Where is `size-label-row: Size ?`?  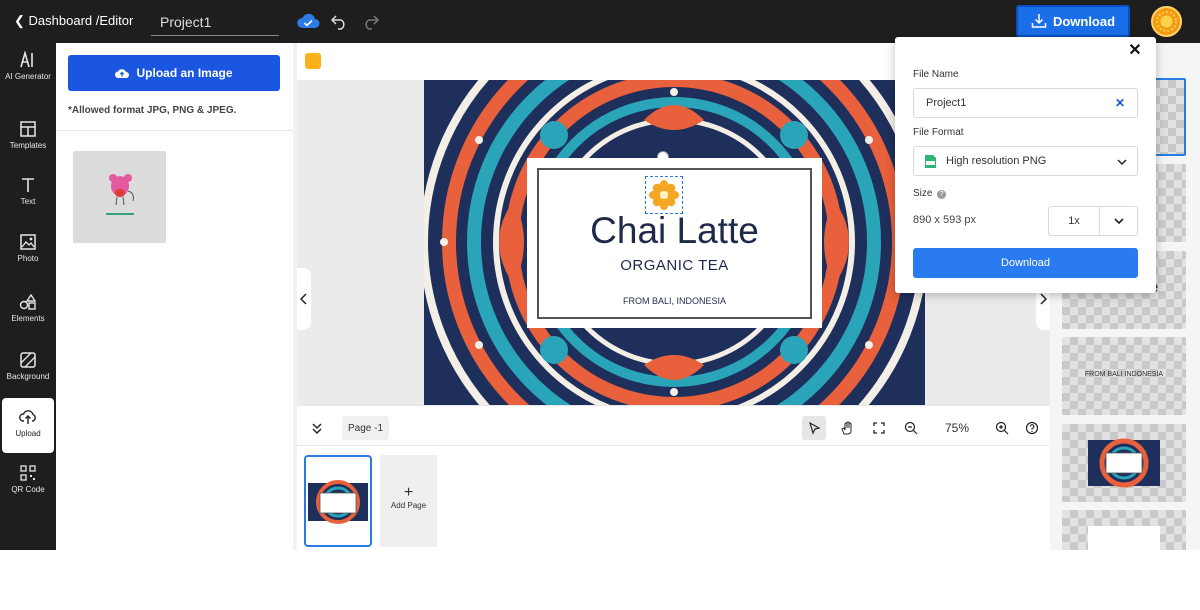 size-label-row: Size ? is located at coordinates (930, 193).